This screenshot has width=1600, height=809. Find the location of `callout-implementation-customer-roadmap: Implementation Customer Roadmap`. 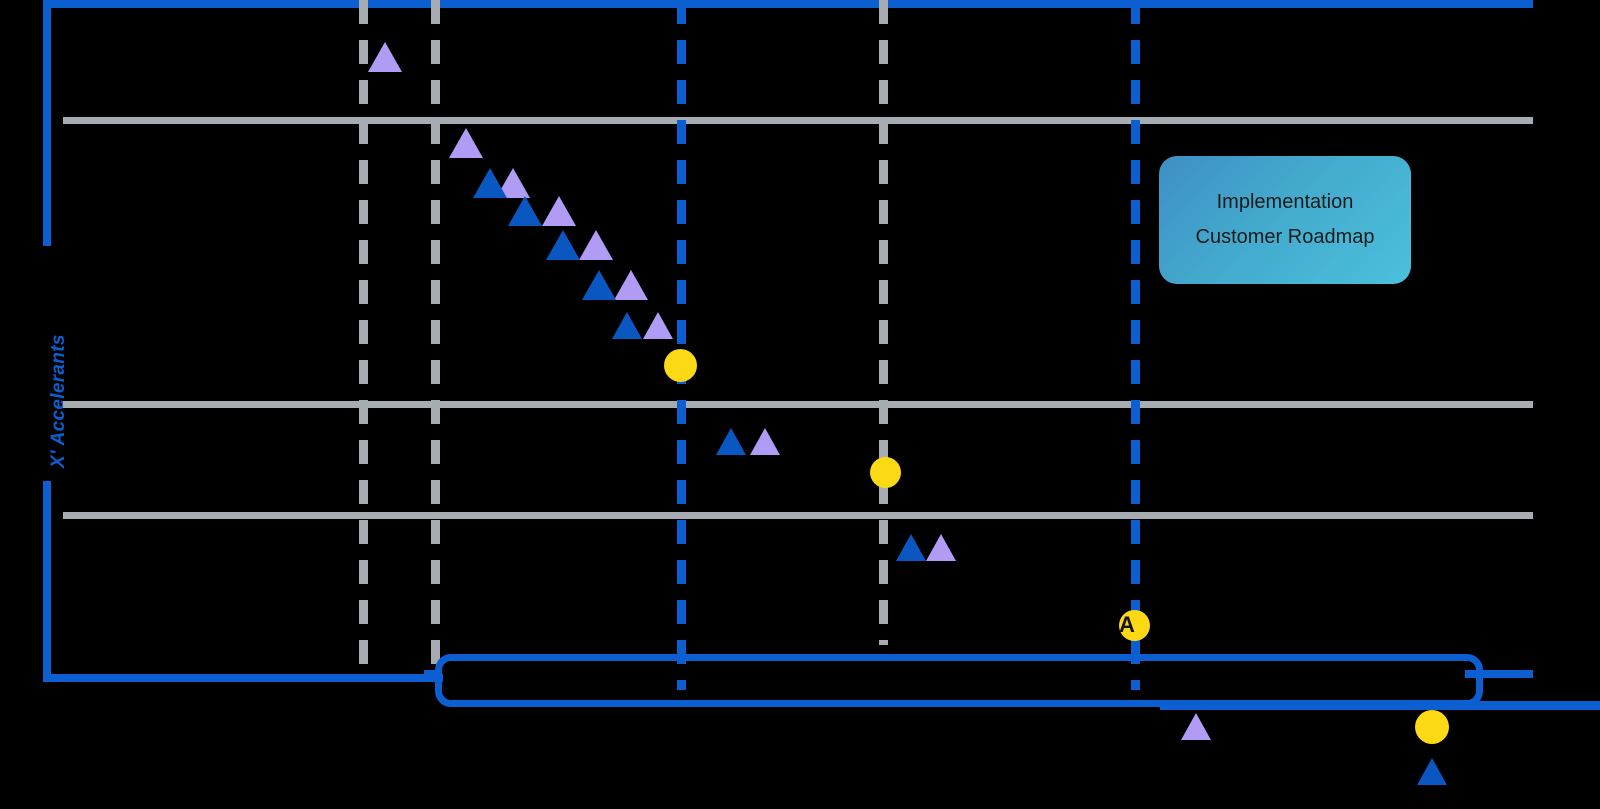

callout-implementation-customer-roadmap: Implementation Customer Roadmap is located at coordinates (1285, 220).